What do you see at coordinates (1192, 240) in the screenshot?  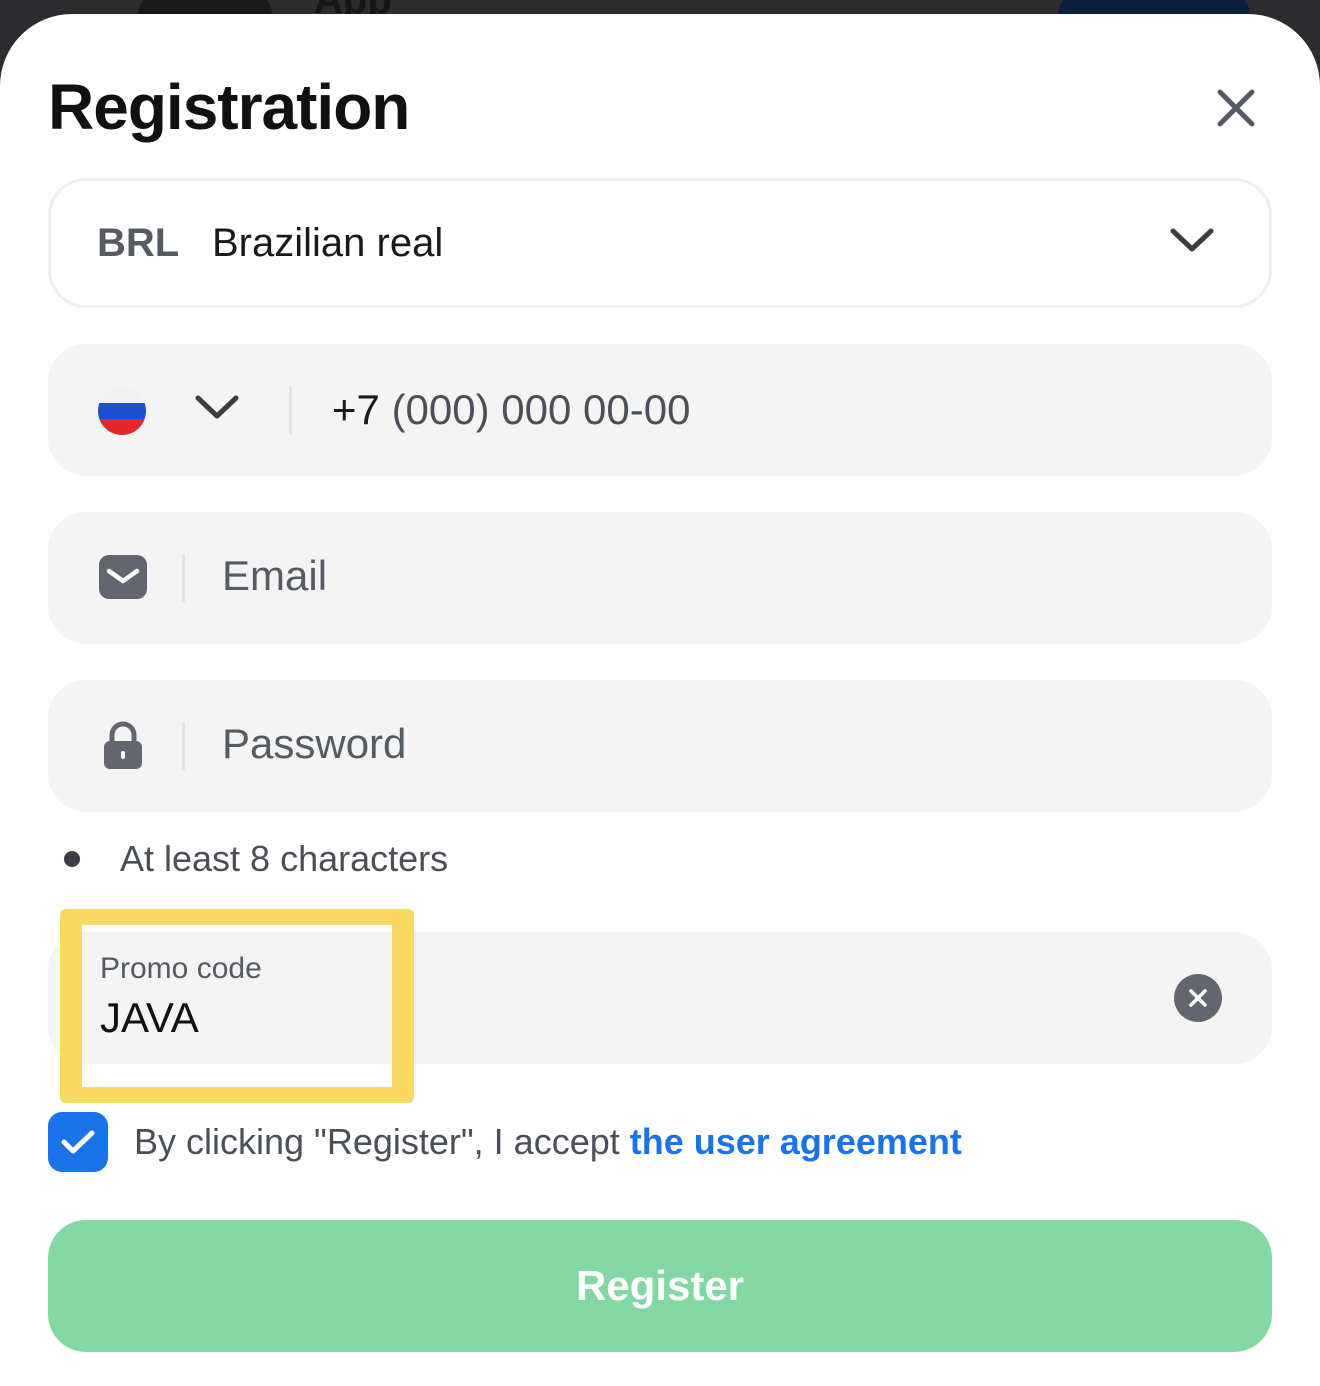 I see `chevron-down-icon` at bounding box center [1192, 240].